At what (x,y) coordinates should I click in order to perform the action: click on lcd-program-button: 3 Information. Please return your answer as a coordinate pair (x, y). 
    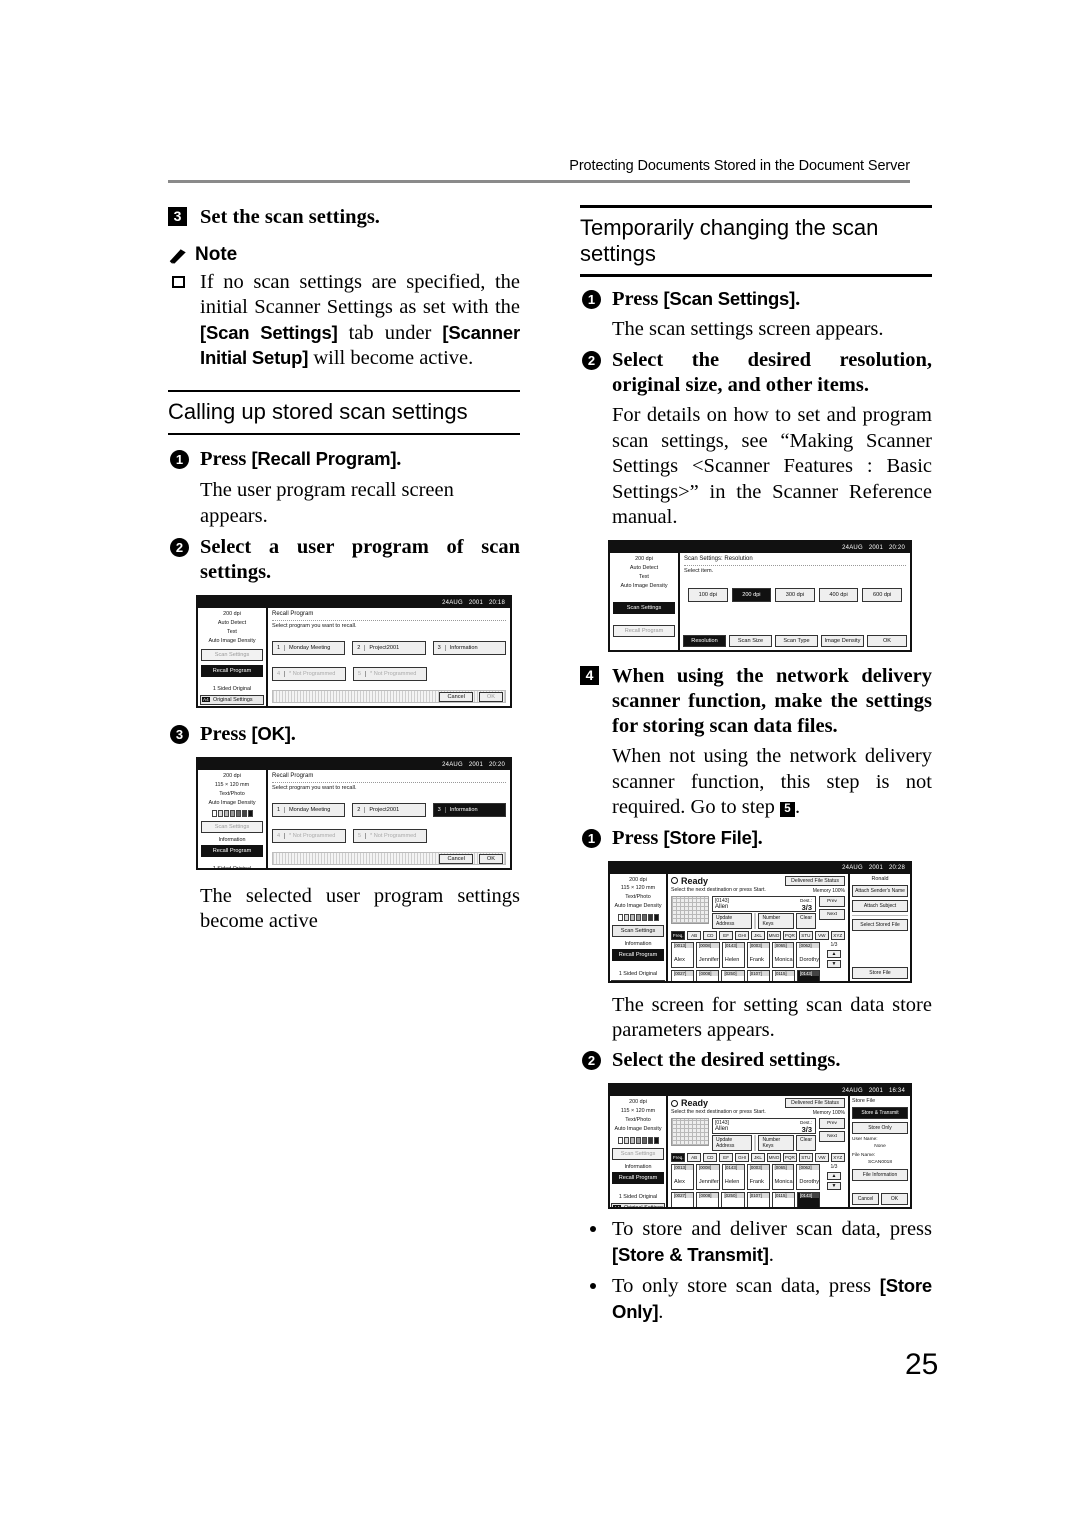
    Looking at the image, I should click on (469, 648).